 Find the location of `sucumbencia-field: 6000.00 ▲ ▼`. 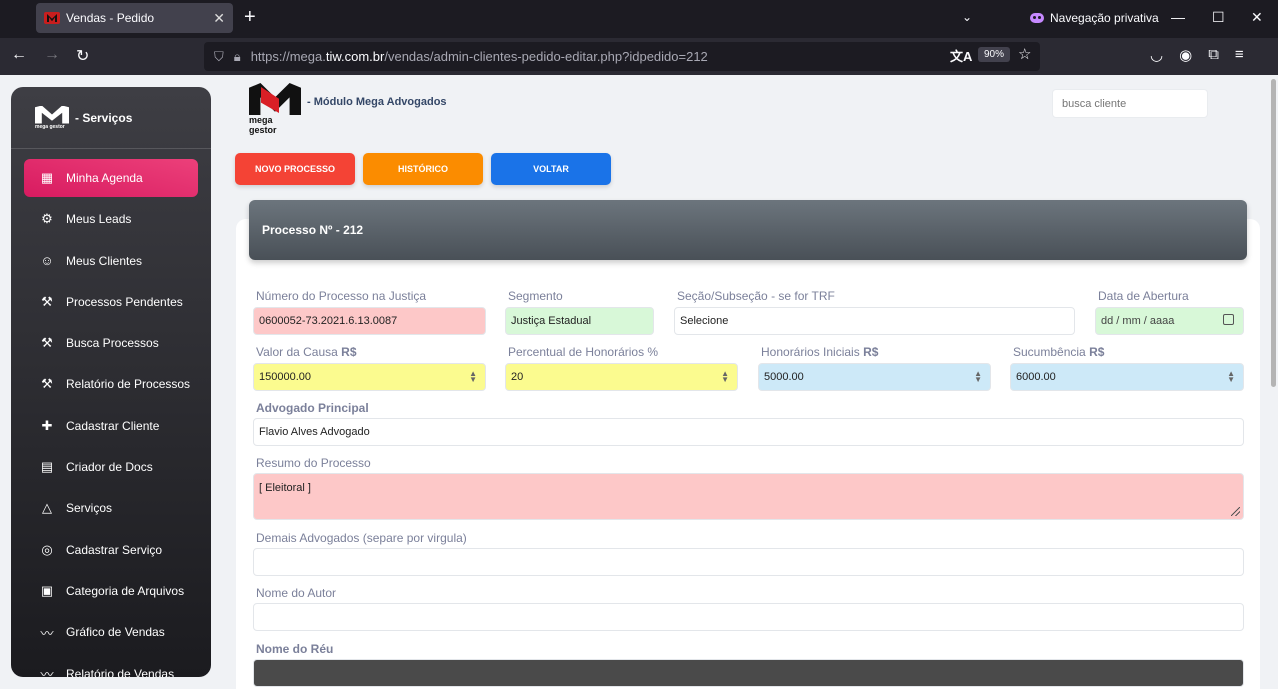

sucumbencia-field: 6000.00 ▲ ▼ is located at coordinates (1127, 377).